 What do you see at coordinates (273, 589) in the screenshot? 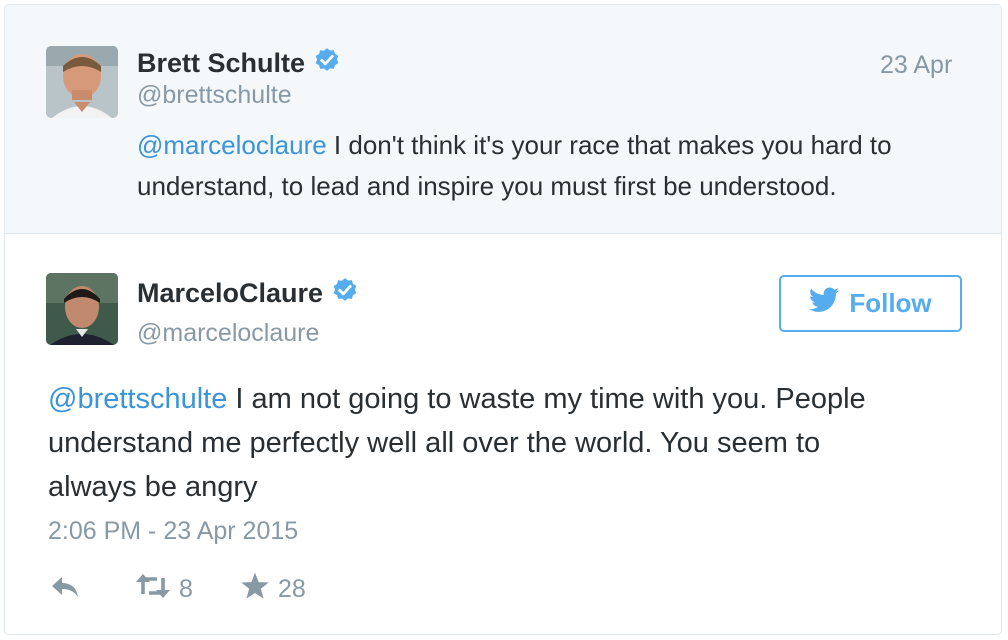
I see `favorite-button: 28` at bounding box center [273, 589].